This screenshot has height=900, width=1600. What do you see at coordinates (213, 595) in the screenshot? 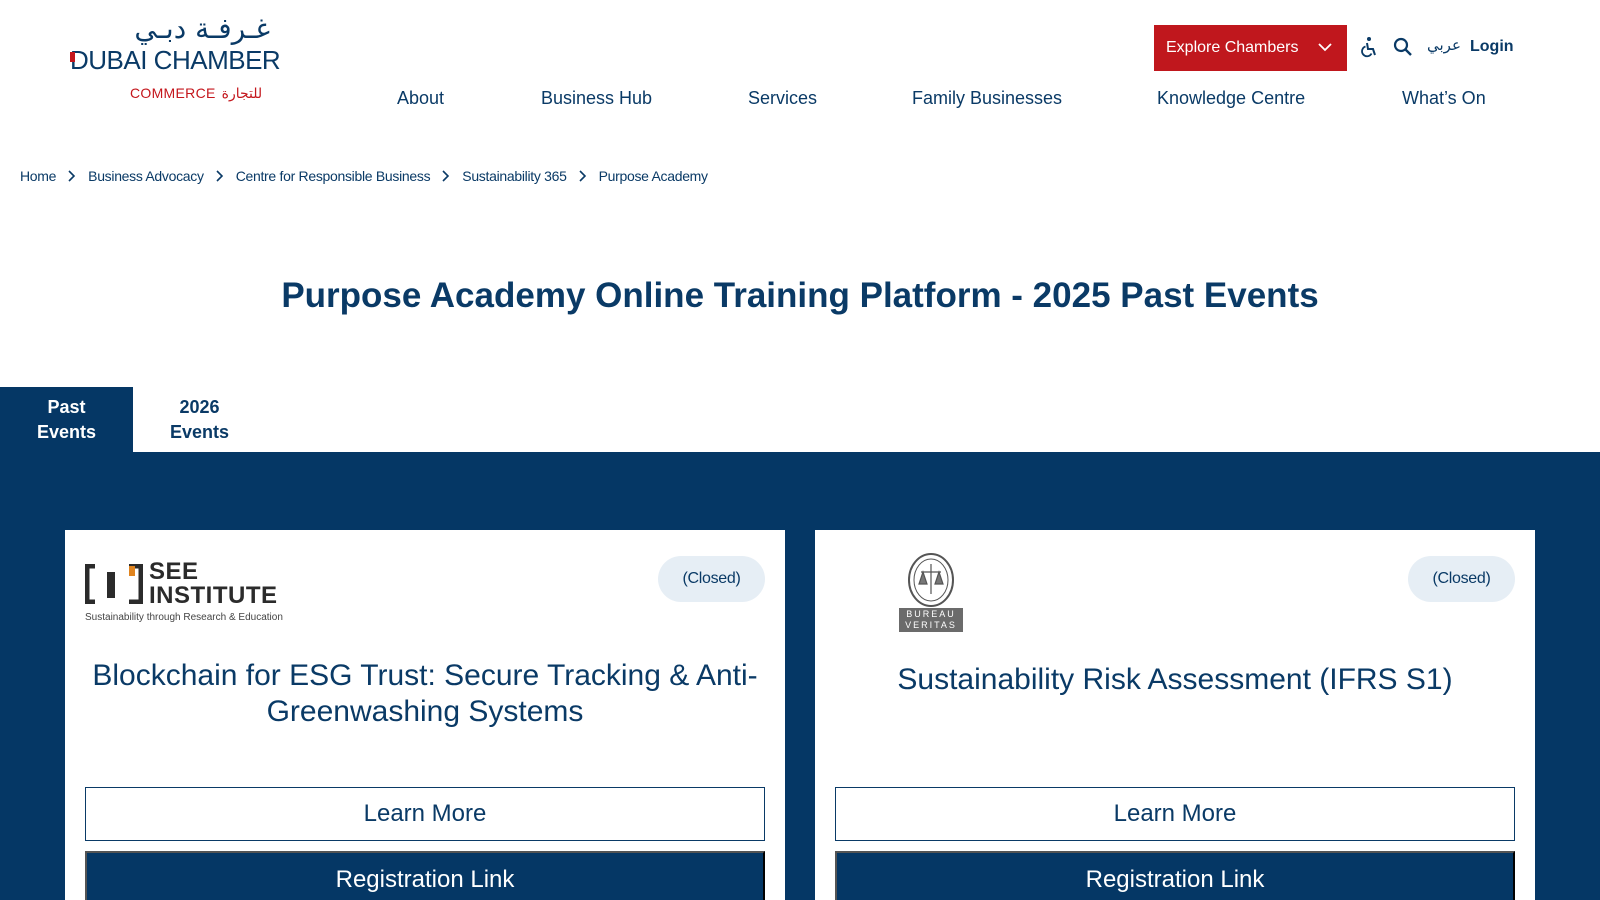
I see `see-logo-line2: INSTITUTE` at bounding box center [213, 595].